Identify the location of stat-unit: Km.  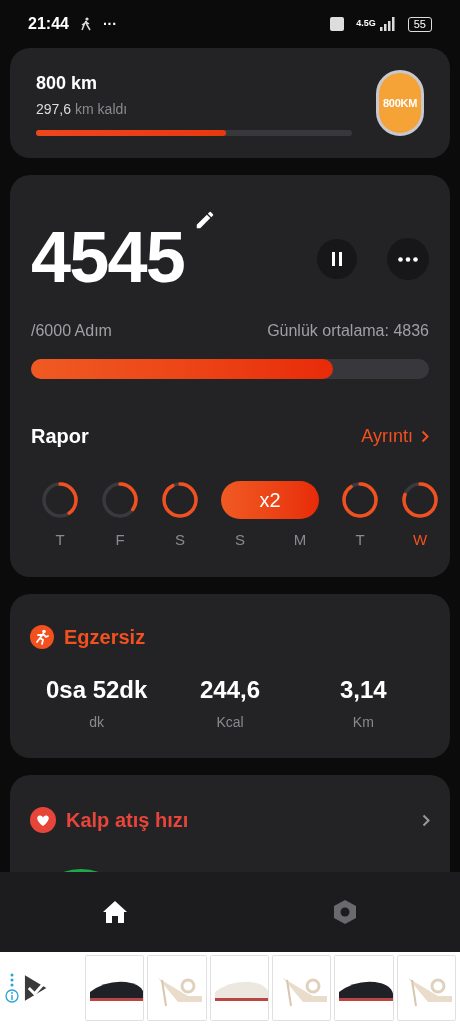
(363, 722).